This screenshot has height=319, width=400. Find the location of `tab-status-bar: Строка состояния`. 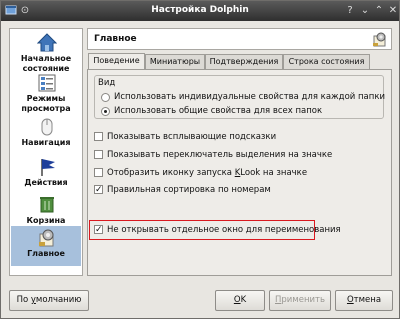

tab-status-bar: Строка состояния is located at coordinates (326, 62).